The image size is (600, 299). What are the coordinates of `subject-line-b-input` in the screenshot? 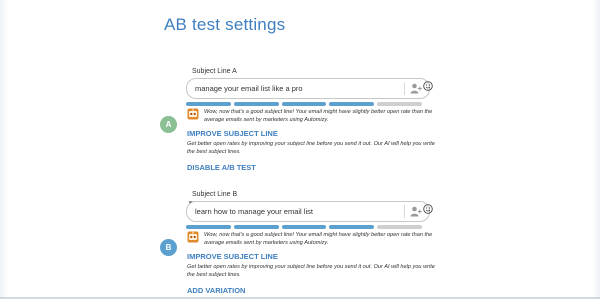 It's located at (295, 211).